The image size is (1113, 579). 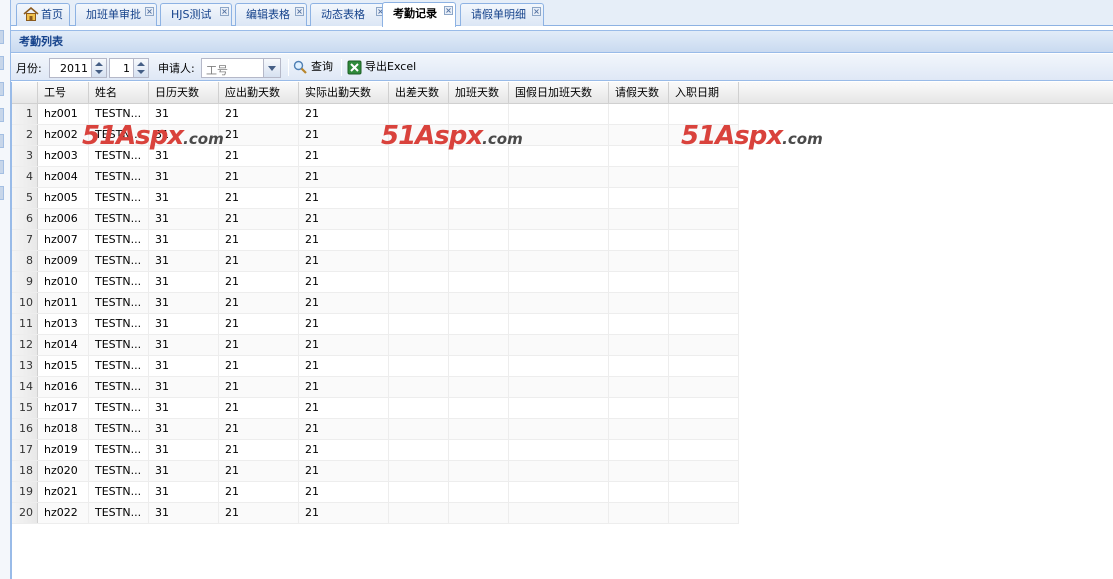 What do you see at coordinates (375, 219) in the screenshot?
I see `table-row: 6 hz006 TESTN... 31 21 21` at bounding box center [375, 219].